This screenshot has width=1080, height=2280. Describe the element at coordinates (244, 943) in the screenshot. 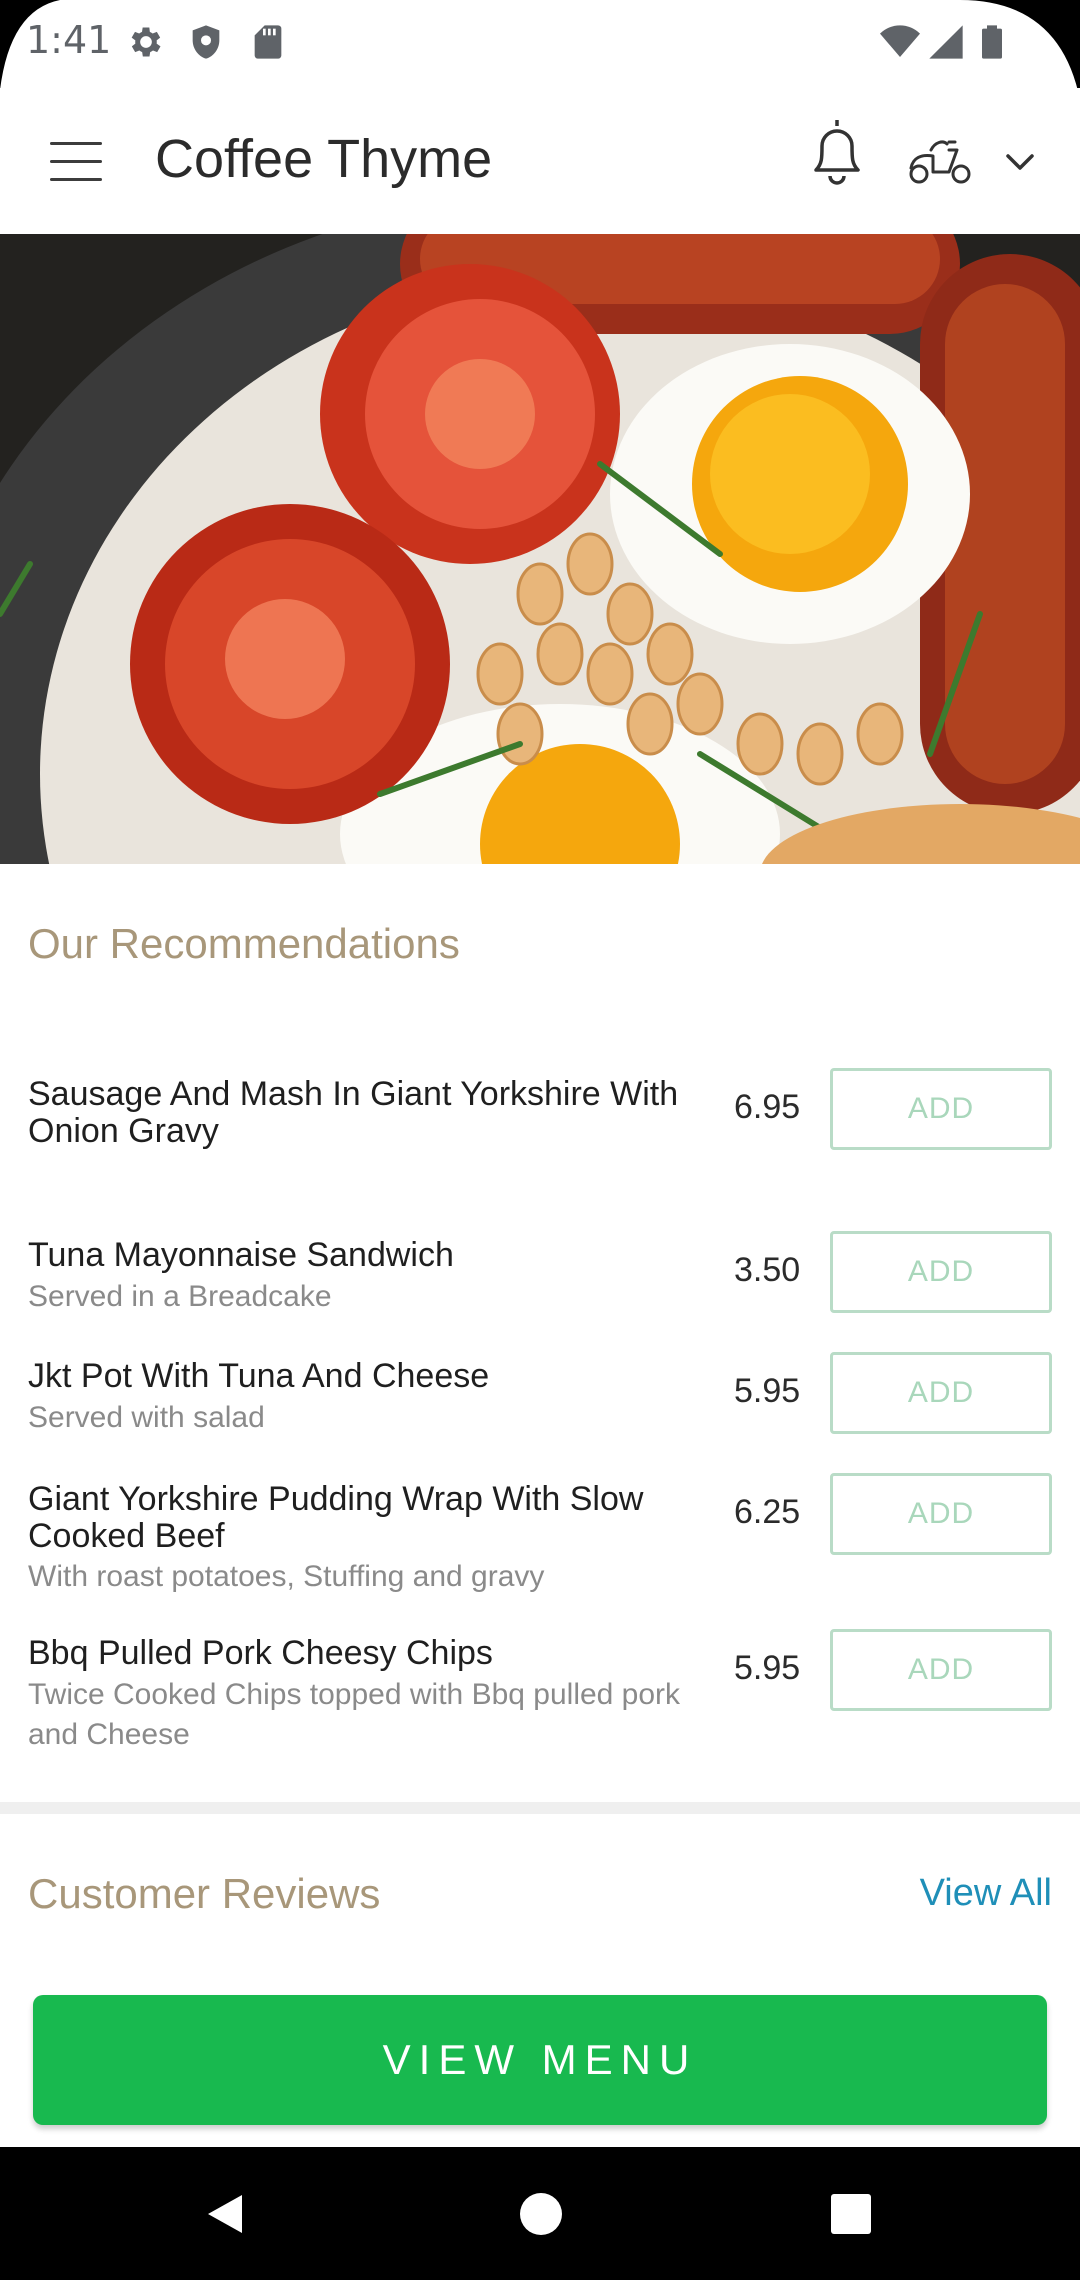

I see `recommendations-title: Our Recommendations` at that location.